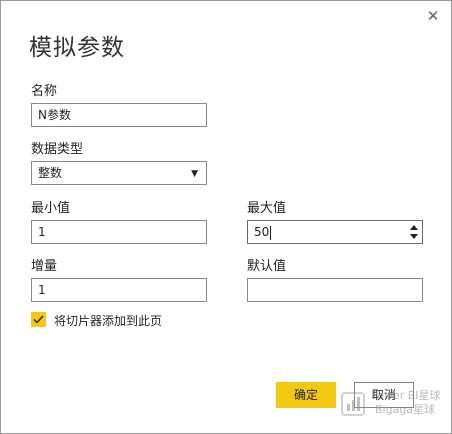  Describe the element at coordinates (44, 266) in the screenshot. I see `increment-label: 增量` at that location.